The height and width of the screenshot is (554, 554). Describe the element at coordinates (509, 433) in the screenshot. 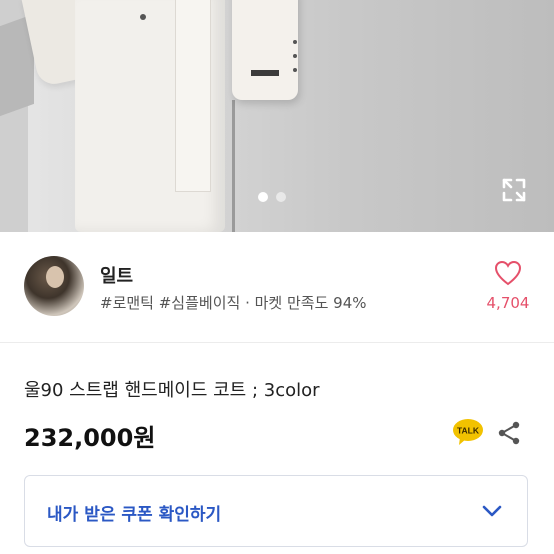

I see `share-icon` at that location.